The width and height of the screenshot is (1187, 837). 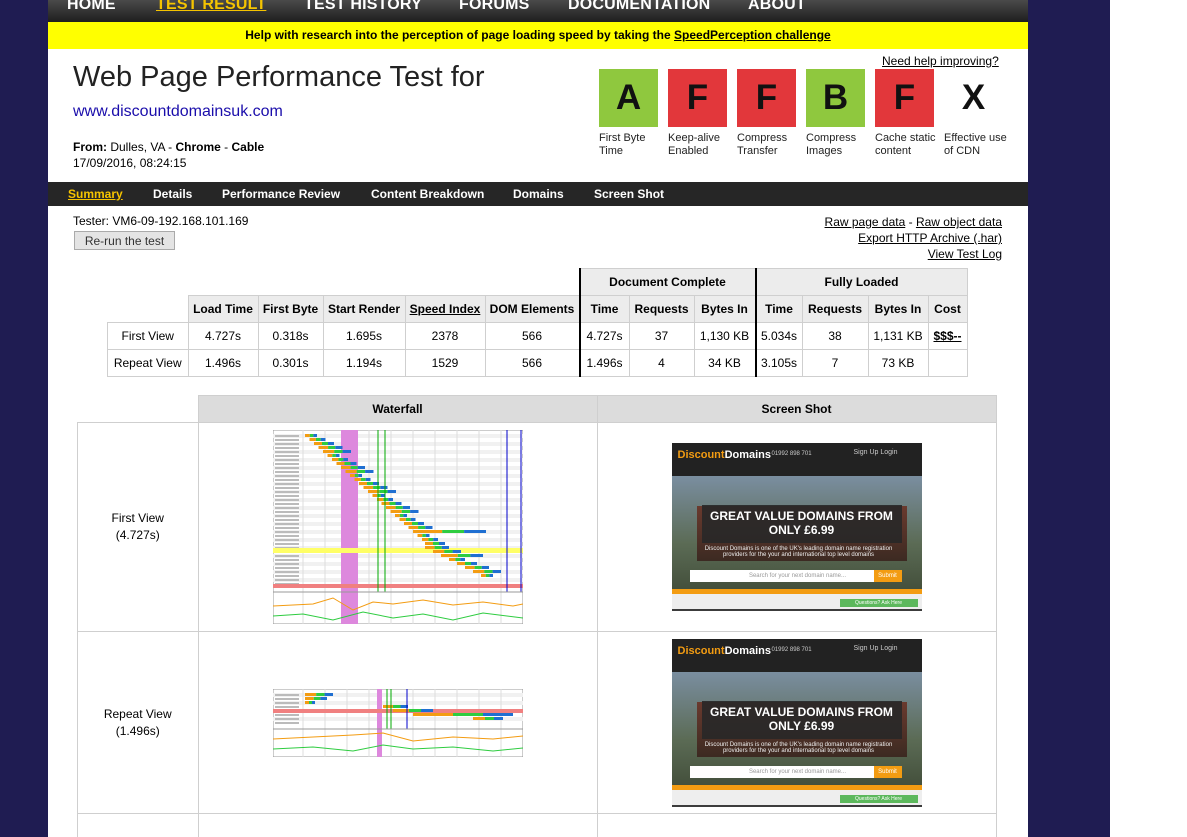 I want to click on result-cell: 2378, so click(x=445, y=336).